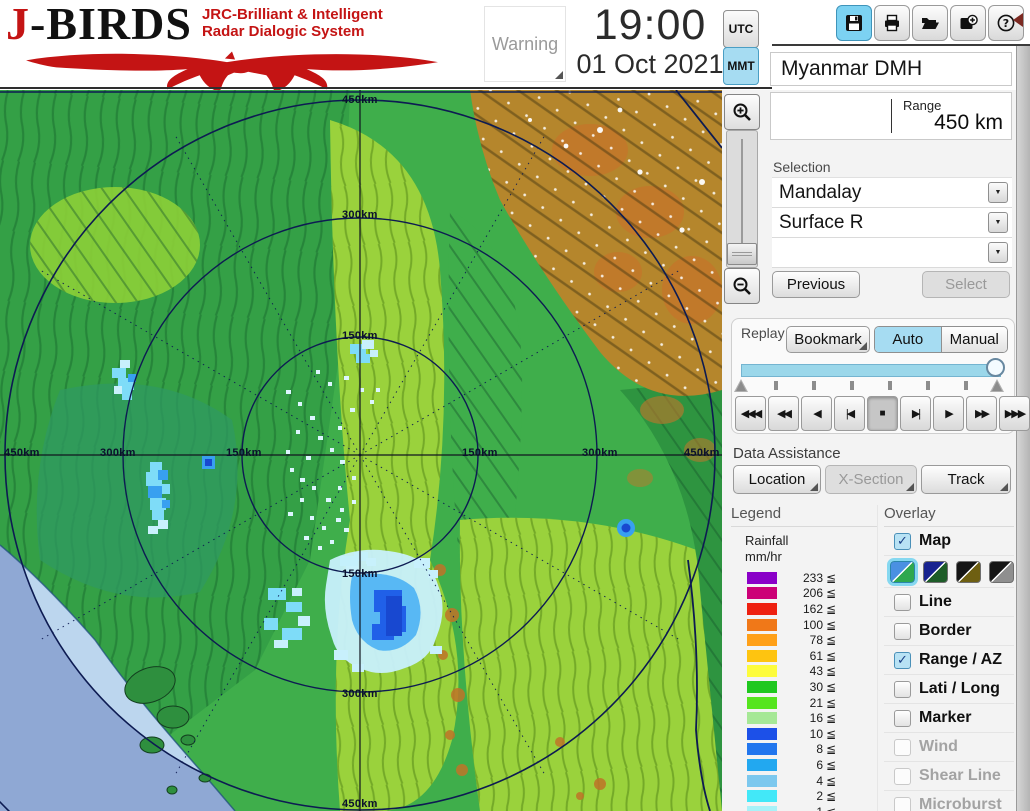 The height and width of the screenshot is (811, 1030). I want to click on overlay-item: ✓ Lati / Long, so click(949, 689).